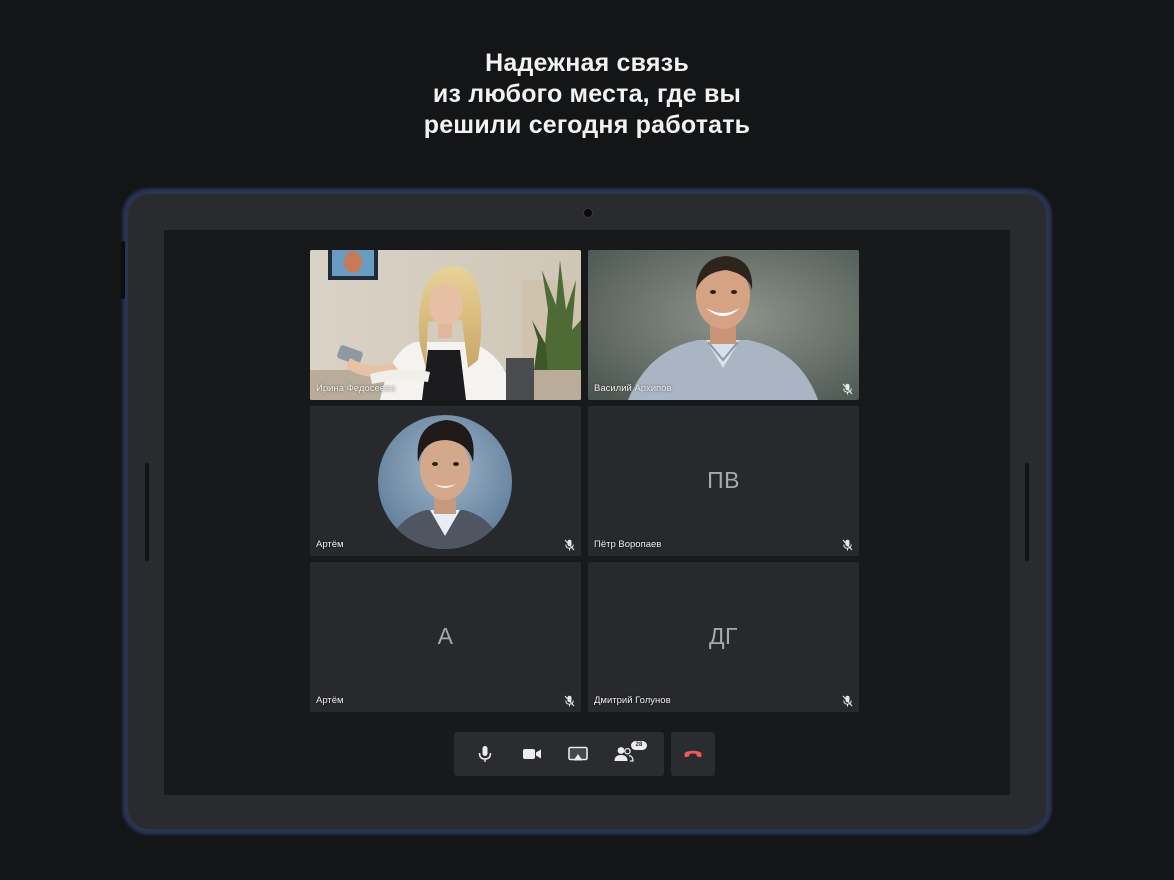 The height and width of the screenshot is (880, 1174). I want to click on participant-tile: ДГ Дмитрий Голунов, so click(723, 637).